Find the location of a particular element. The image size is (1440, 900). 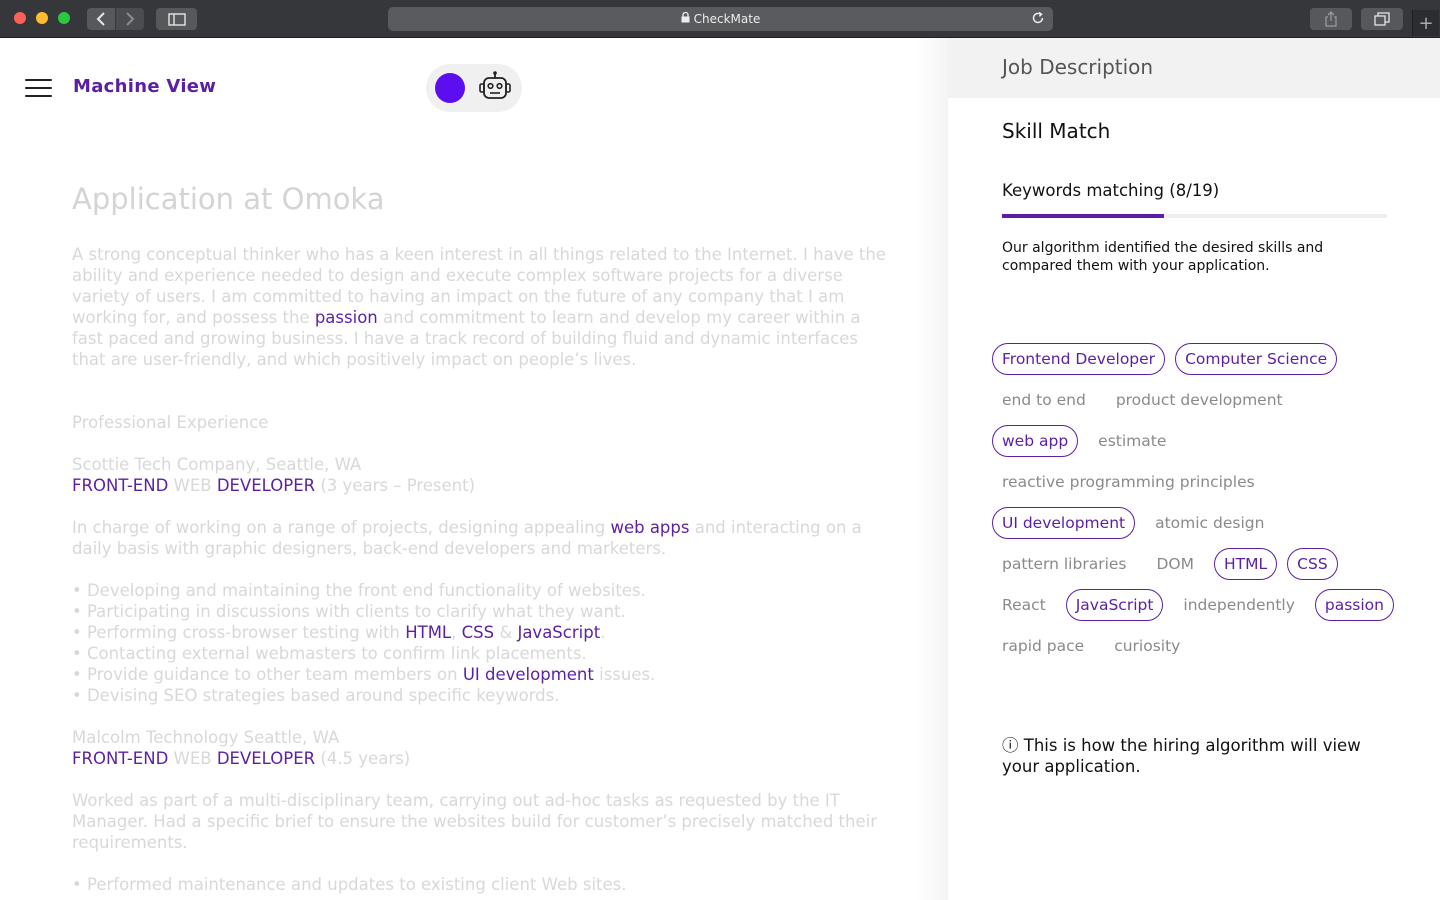

view-mode-toggle is located at coordinates (474, 88).